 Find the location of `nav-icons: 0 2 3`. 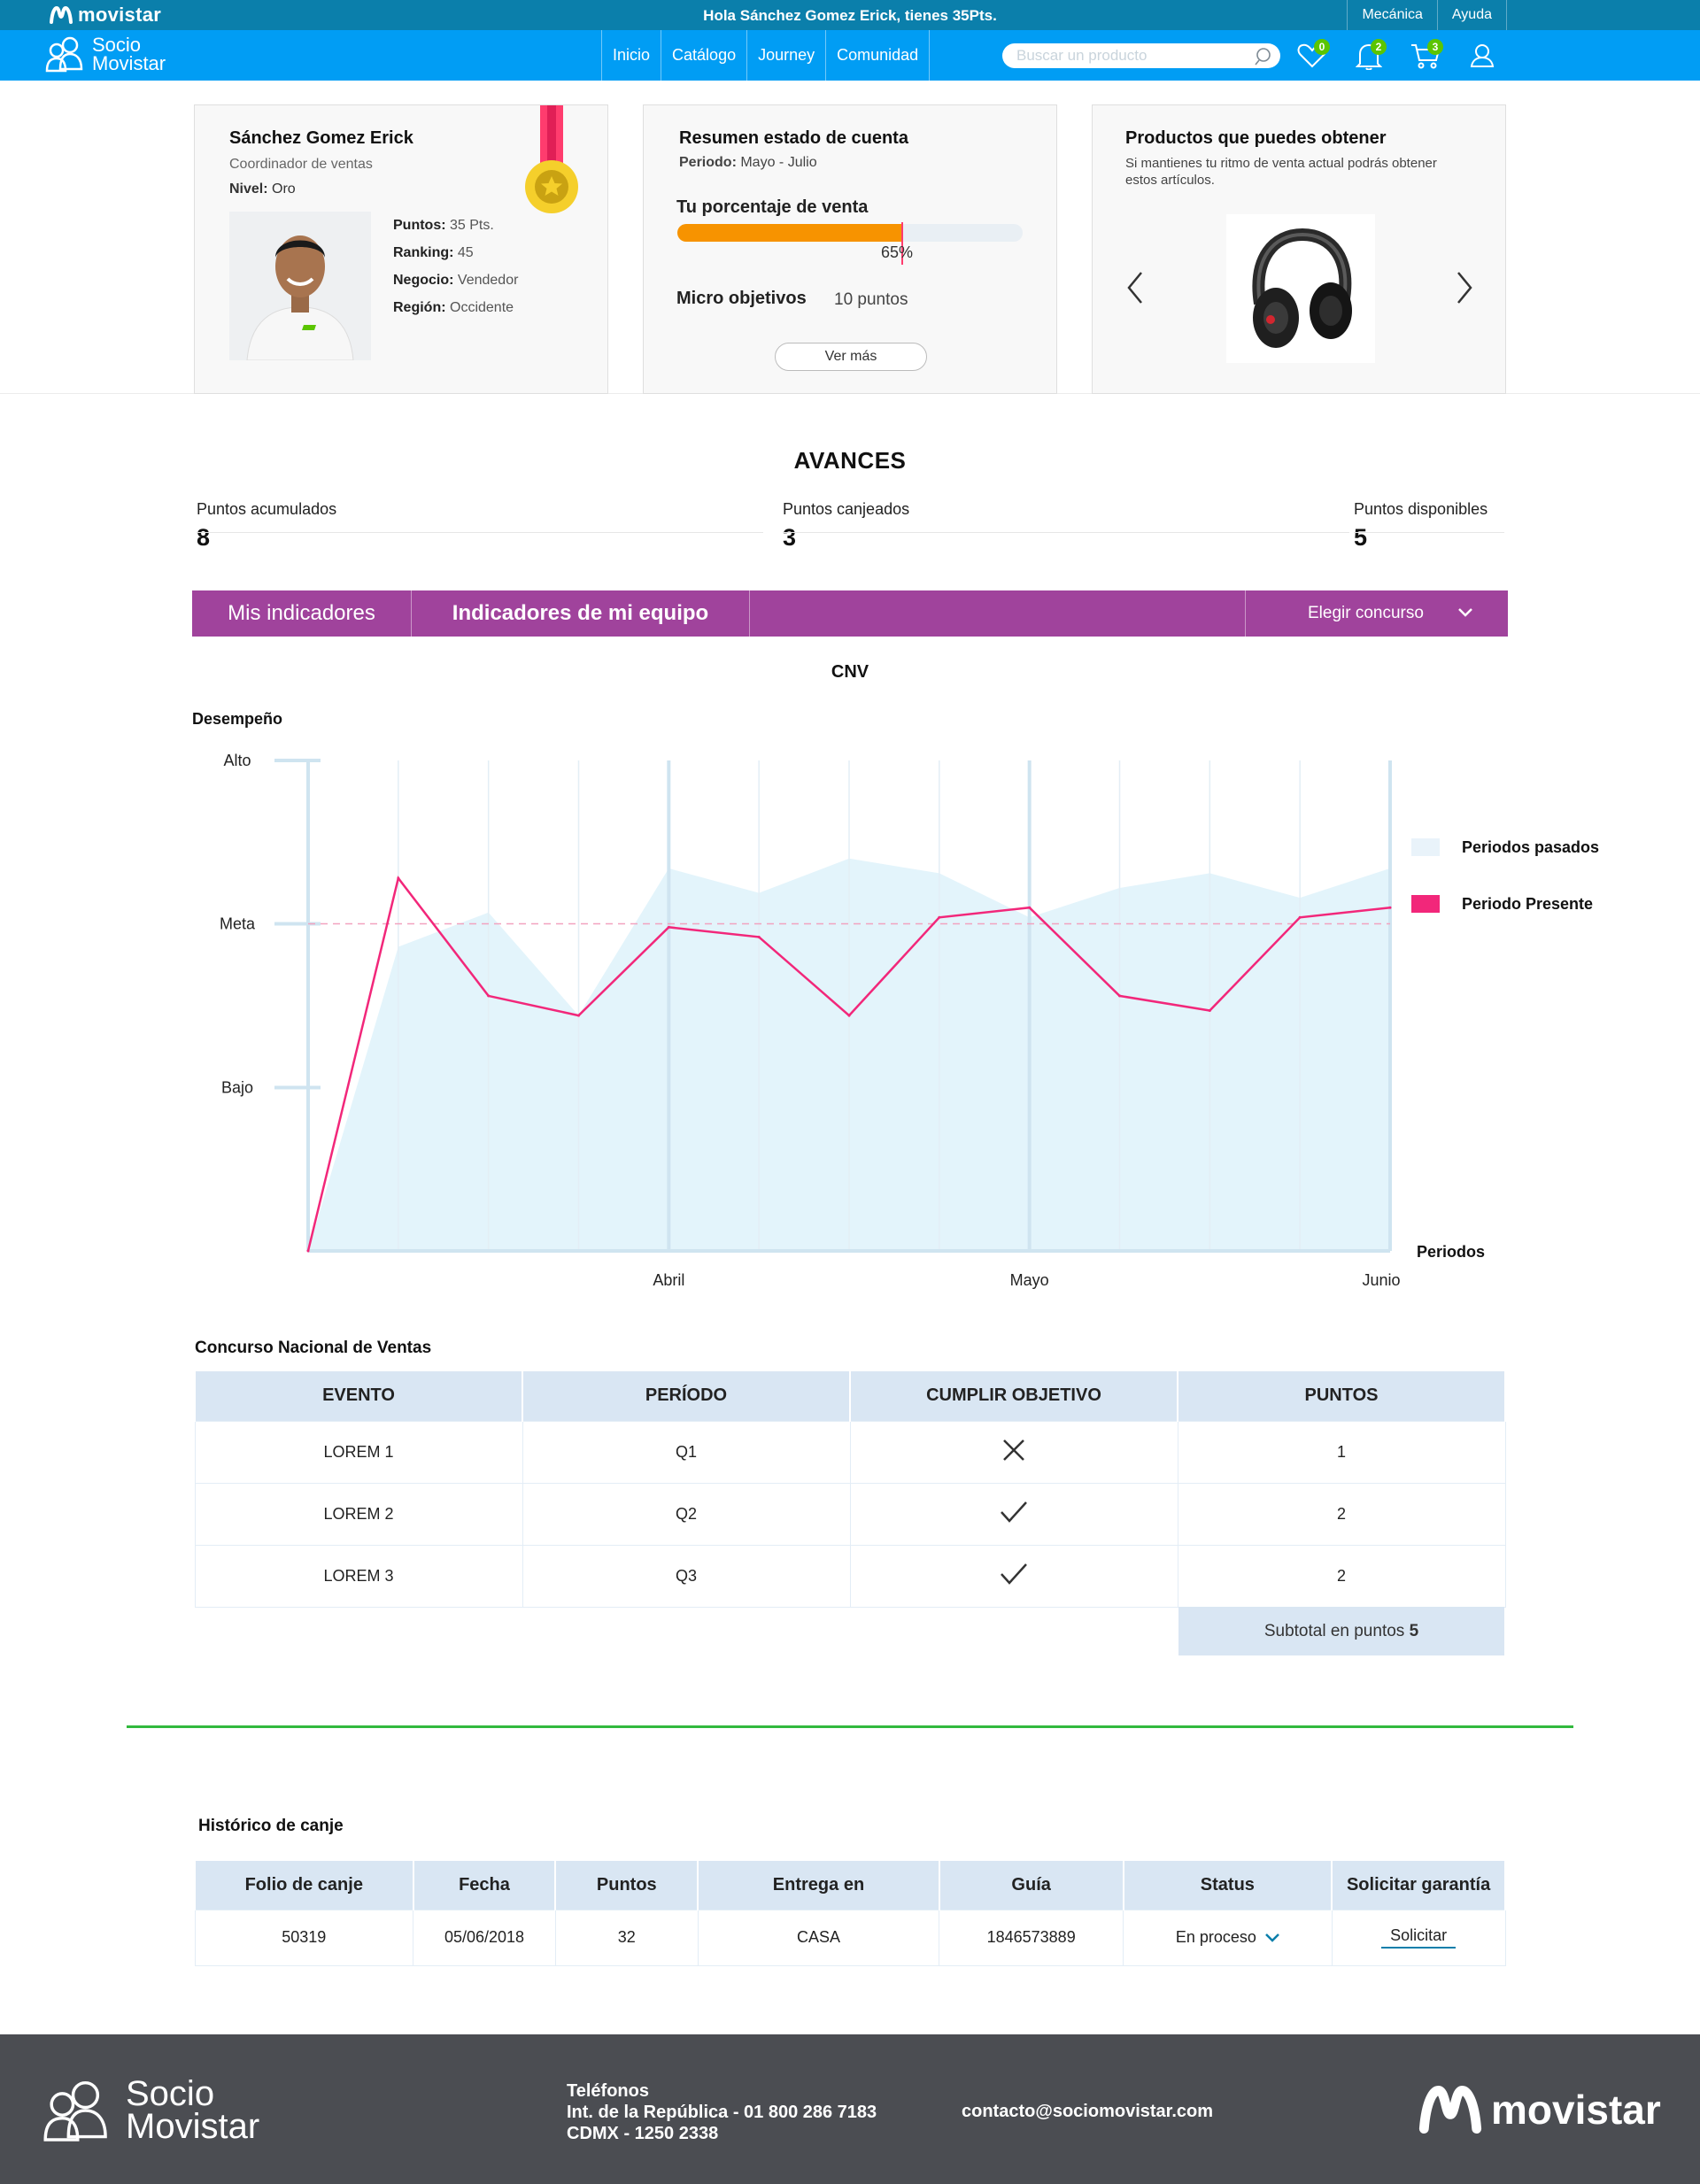

nav-icons: 0 2 3 is located at coordinates (1397, 56).